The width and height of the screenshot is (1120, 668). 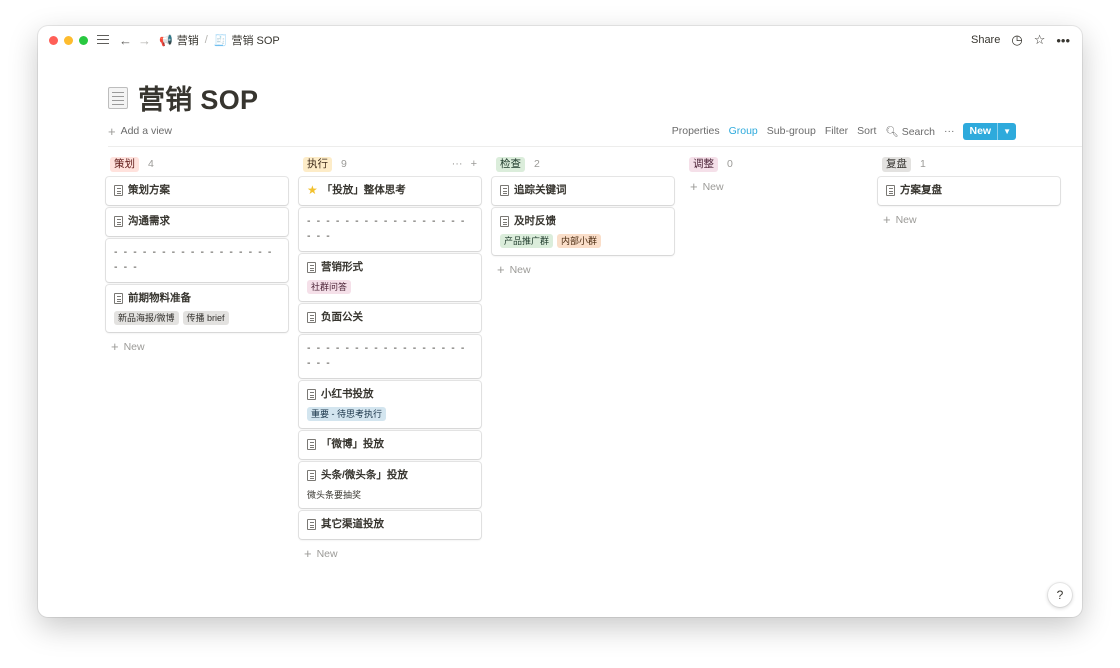 I want to click on card-title: 前期物料准备, so click(x=159, y=298).